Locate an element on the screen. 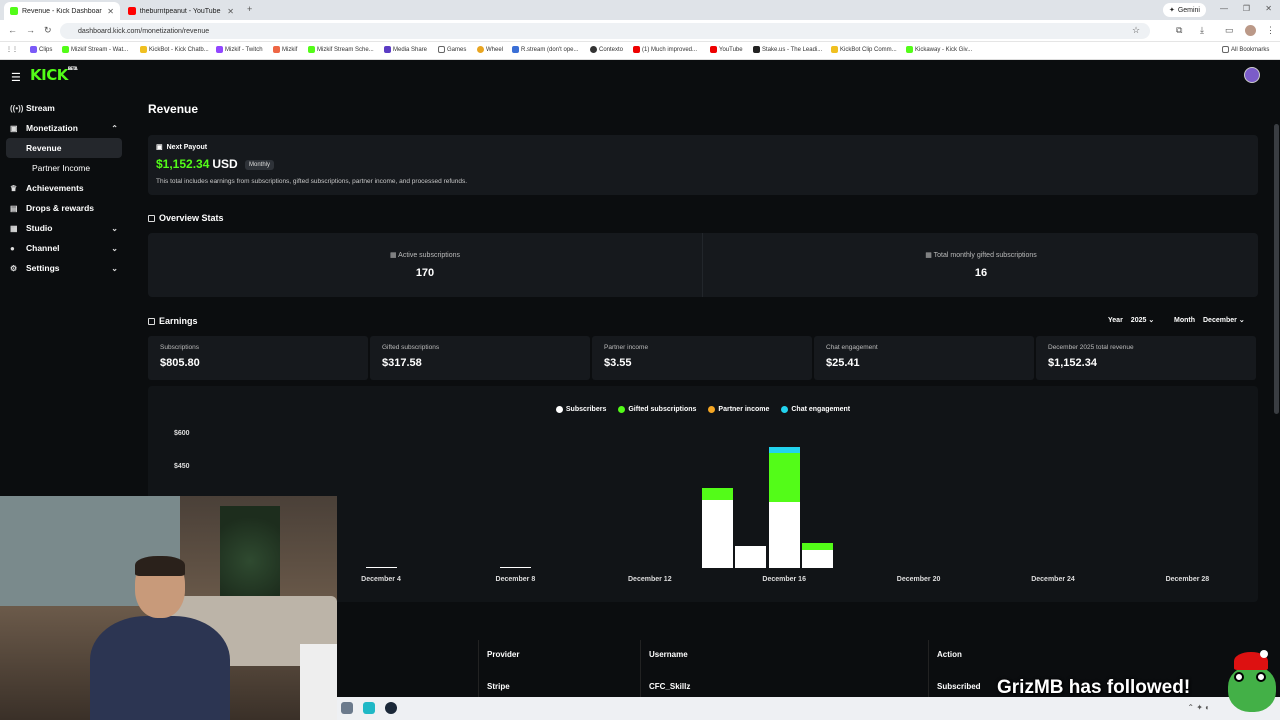 This screenshot has height=720, width=1280. stat-label: Active subscriptions is located at coordinates (429, 255).